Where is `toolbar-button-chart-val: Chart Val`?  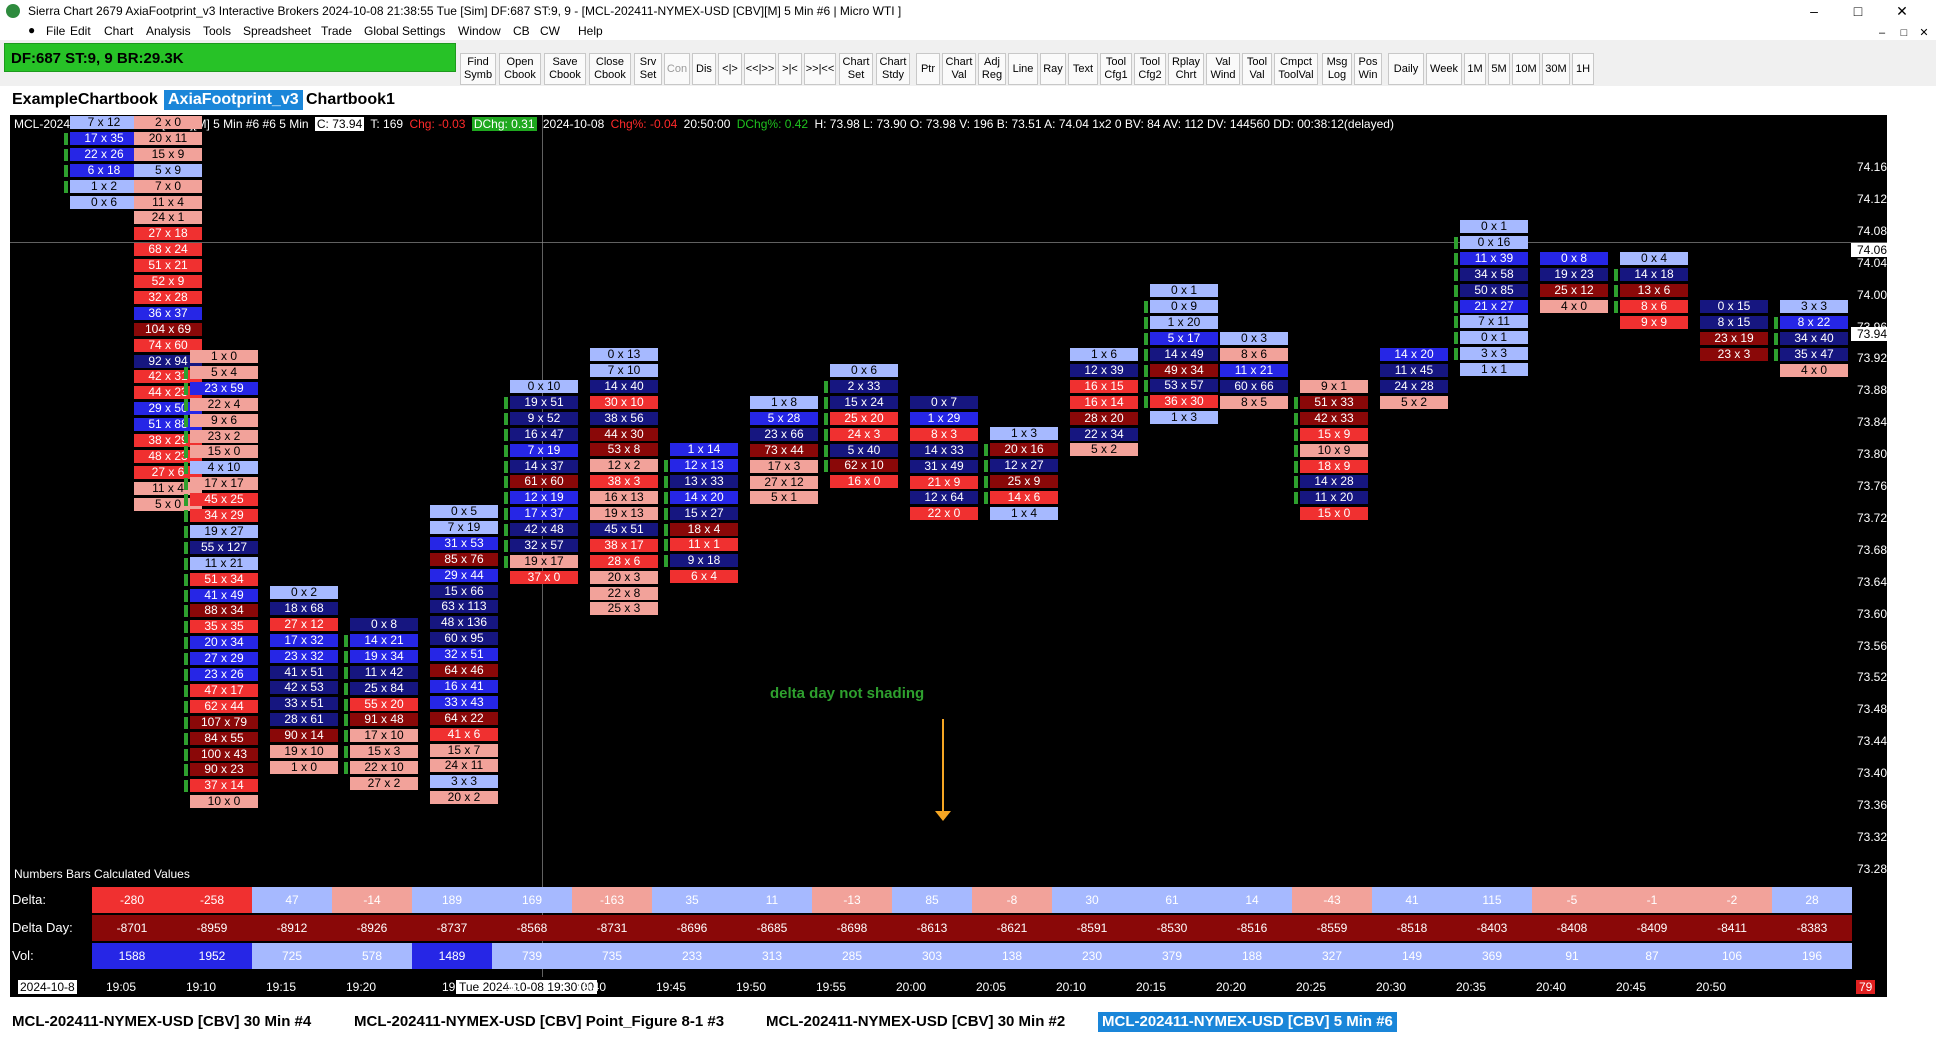 toolbar-button-chart-val: Chart Val is located at coordinates (959, 69).